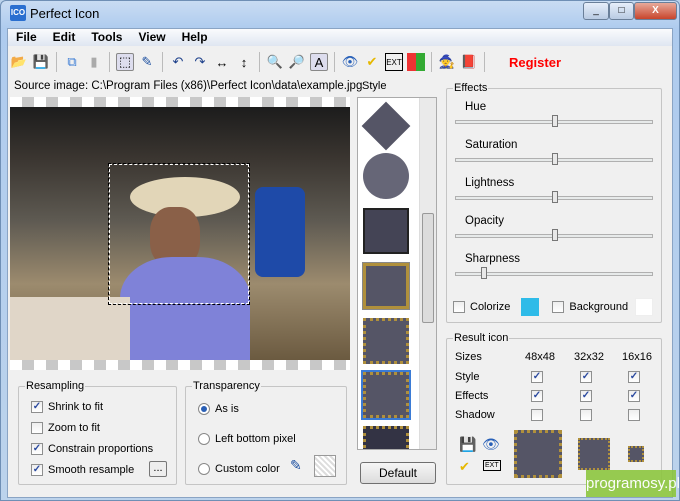 The height and width of the screenshot is (501, 680). What do you see at coordinates (491, 145) in the screenshot?
I see `slider-label-saturation: Saturation` at bounding box center [491, 145].